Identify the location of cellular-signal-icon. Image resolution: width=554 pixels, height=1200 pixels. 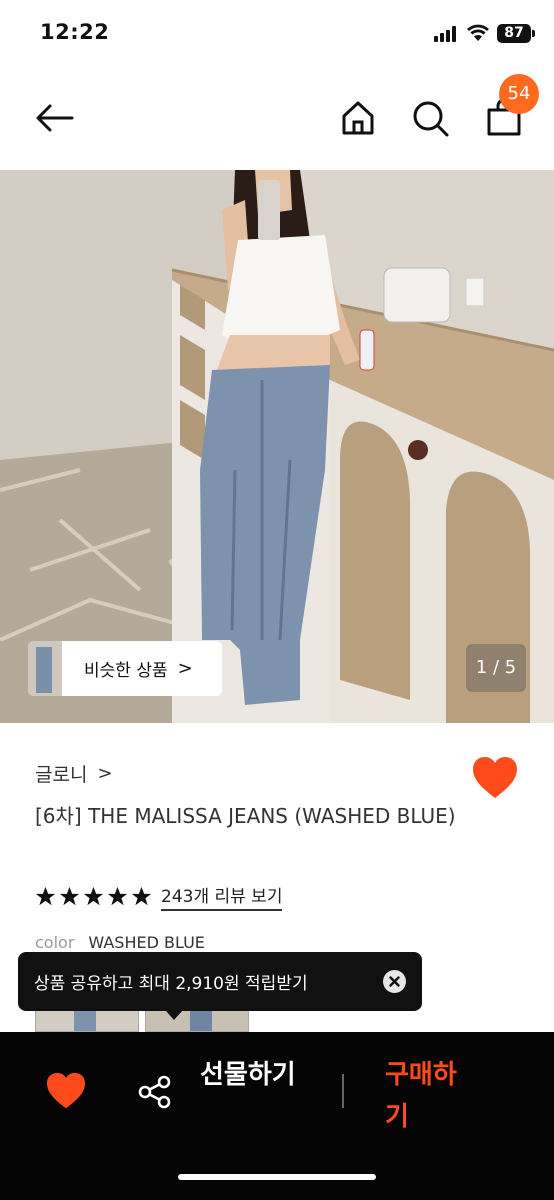
(447, 34).